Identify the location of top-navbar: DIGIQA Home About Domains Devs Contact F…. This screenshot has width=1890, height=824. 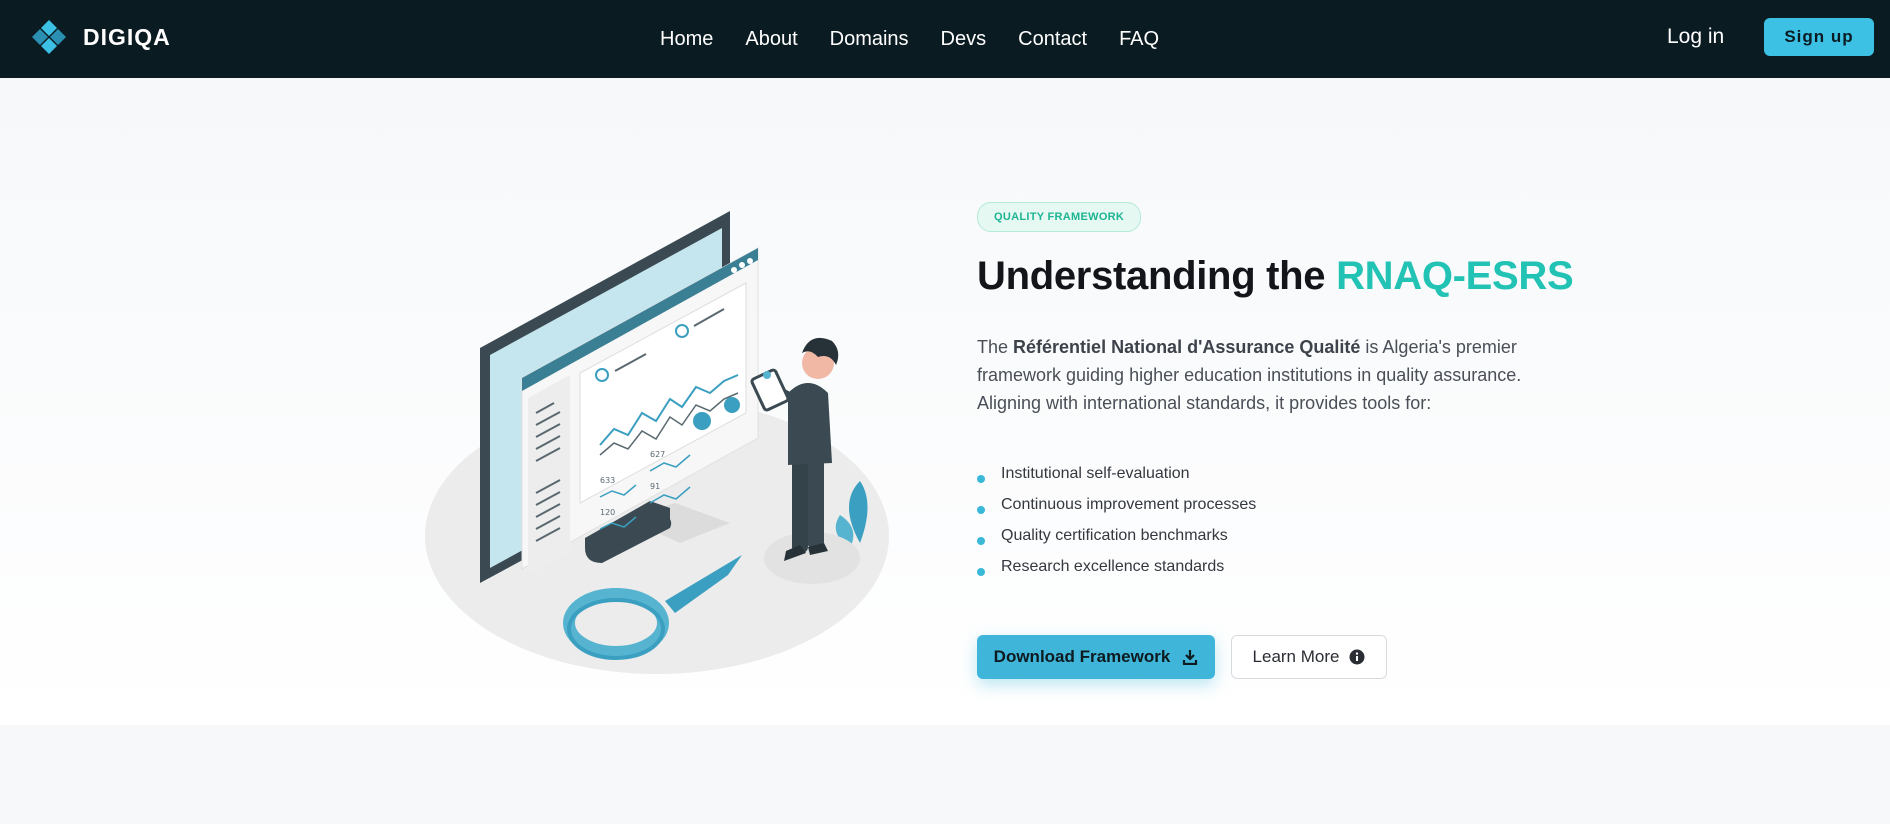
(945, 39).